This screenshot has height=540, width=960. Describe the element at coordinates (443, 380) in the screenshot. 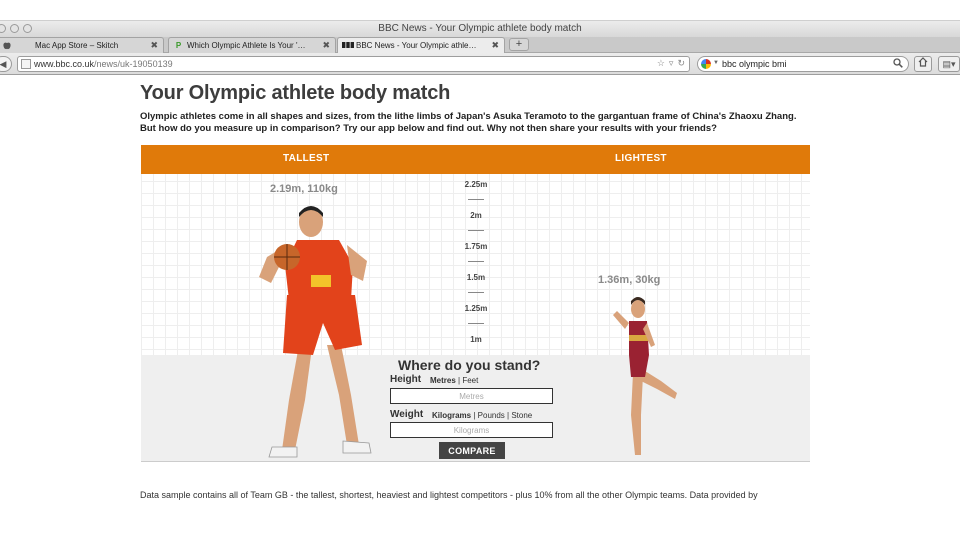

I see `unit-metres: Metres` at that location.